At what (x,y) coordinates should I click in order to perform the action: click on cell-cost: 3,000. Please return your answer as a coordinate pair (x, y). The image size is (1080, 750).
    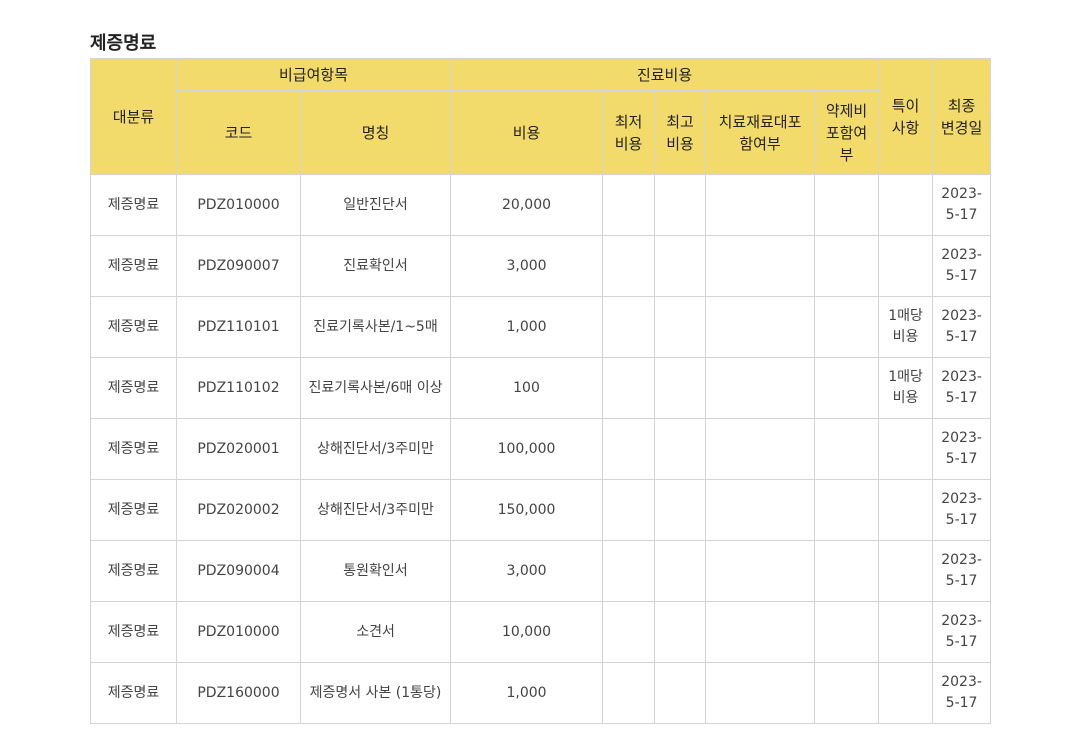
    Looking at the image, I should click on (527, 266).